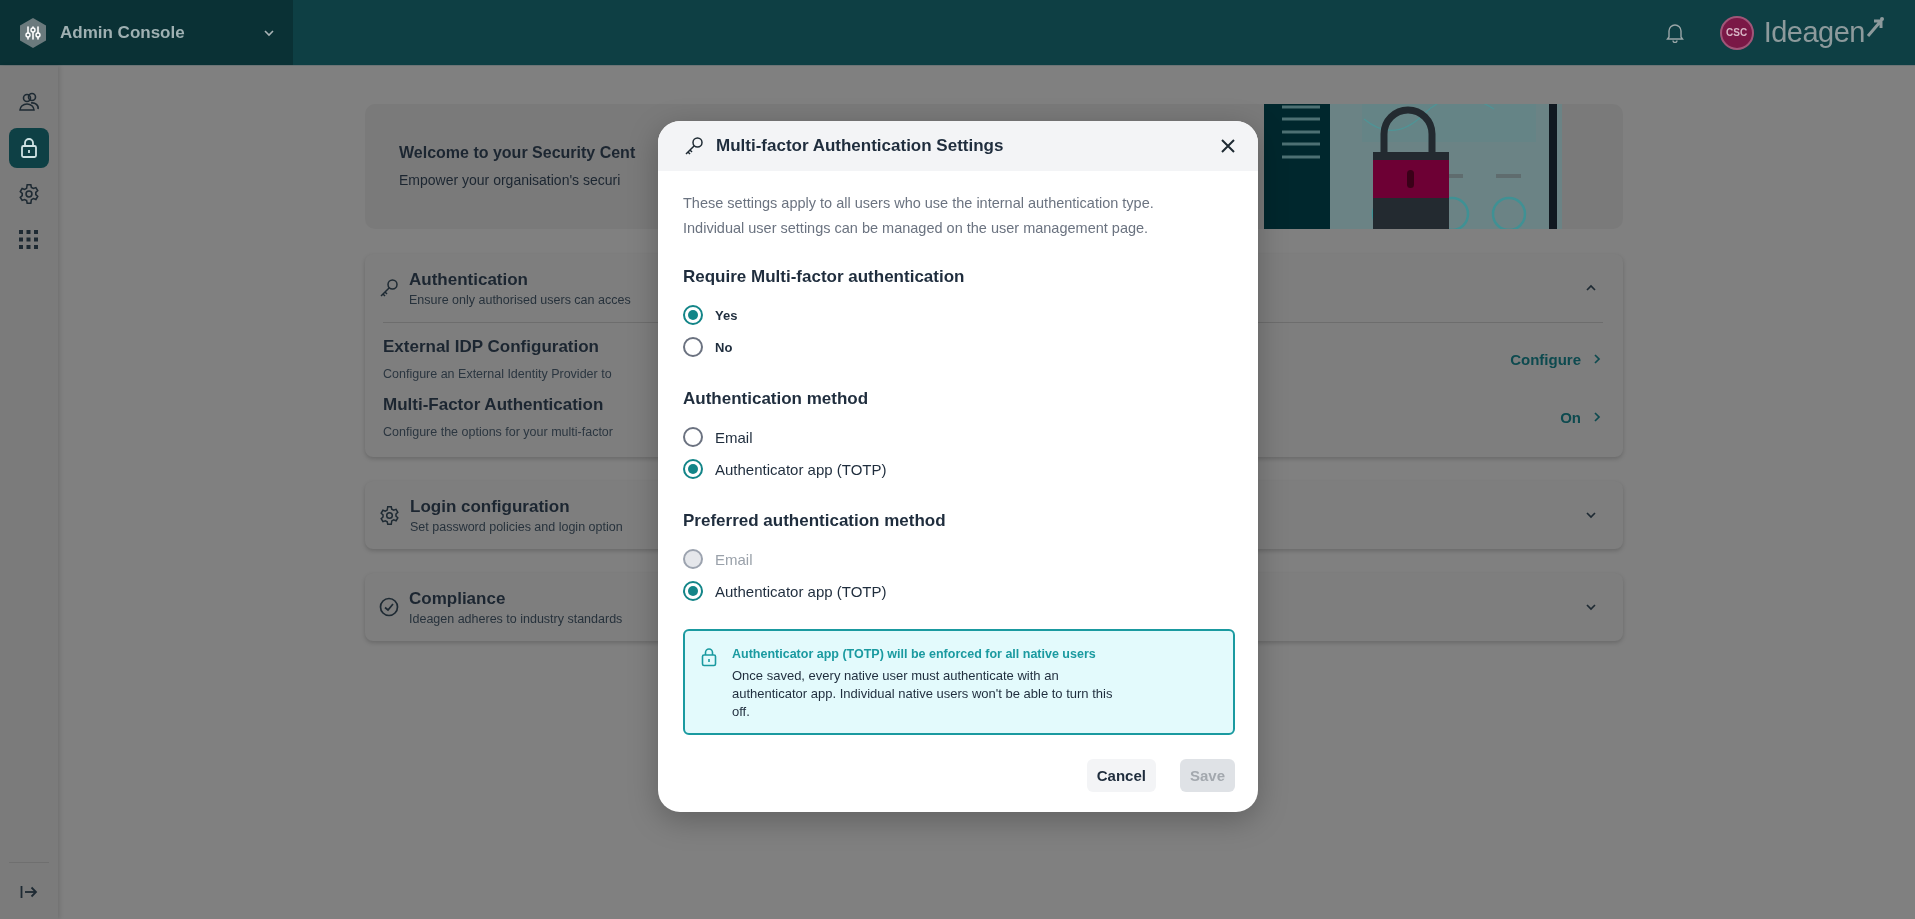  What do you see at coordinates (815, 521) in the screenshot?
I see `group-heading: Preferred authentication method` at bounding box center [815, 521].